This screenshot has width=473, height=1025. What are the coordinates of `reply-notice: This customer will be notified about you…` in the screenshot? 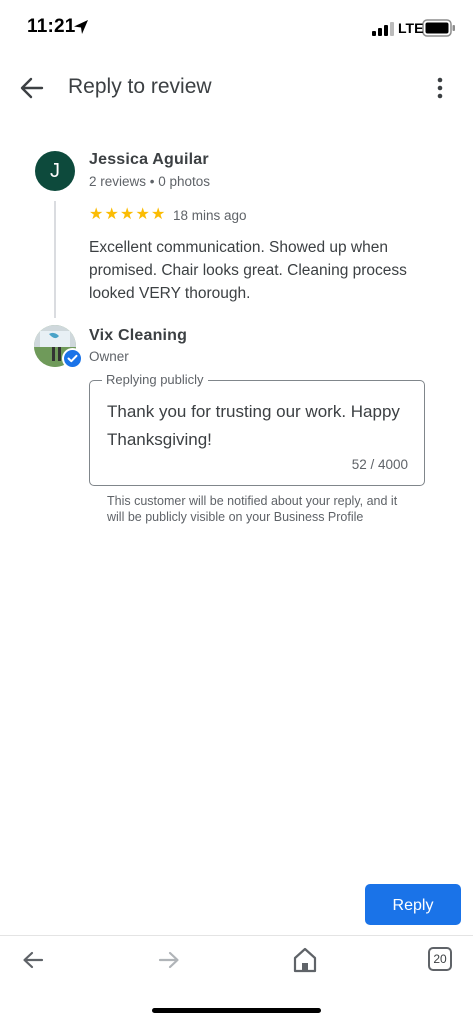 It's located at (252, 509).